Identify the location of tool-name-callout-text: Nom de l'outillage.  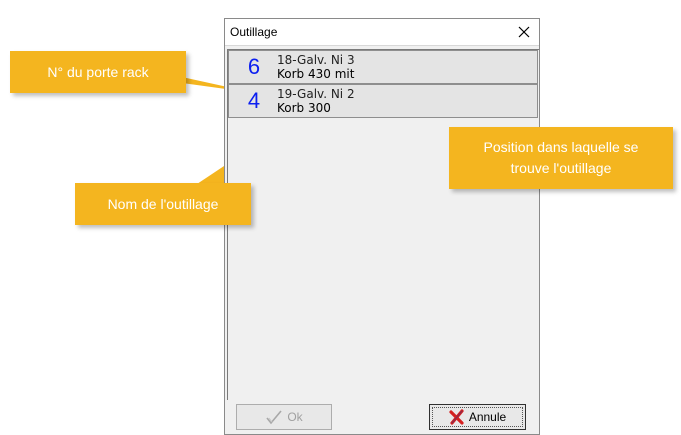
(163, 203).